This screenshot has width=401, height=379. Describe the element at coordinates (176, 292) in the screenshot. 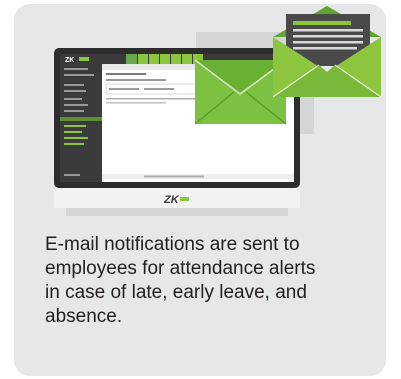

I see `caption-line: in case of late, early leave, and` at that location.